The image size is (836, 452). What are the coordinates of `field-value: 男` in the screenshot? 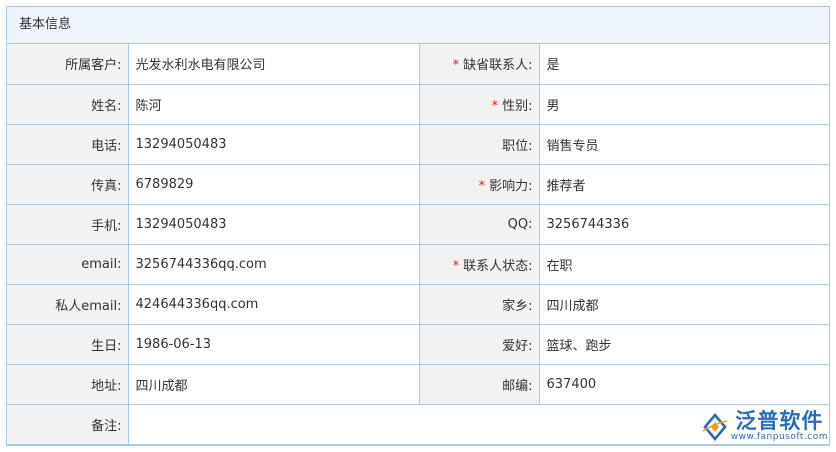 It's located at (683, 104).